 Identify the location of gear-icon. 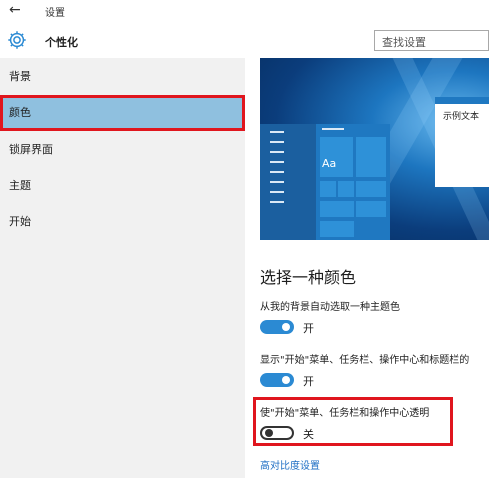
(17, 40).